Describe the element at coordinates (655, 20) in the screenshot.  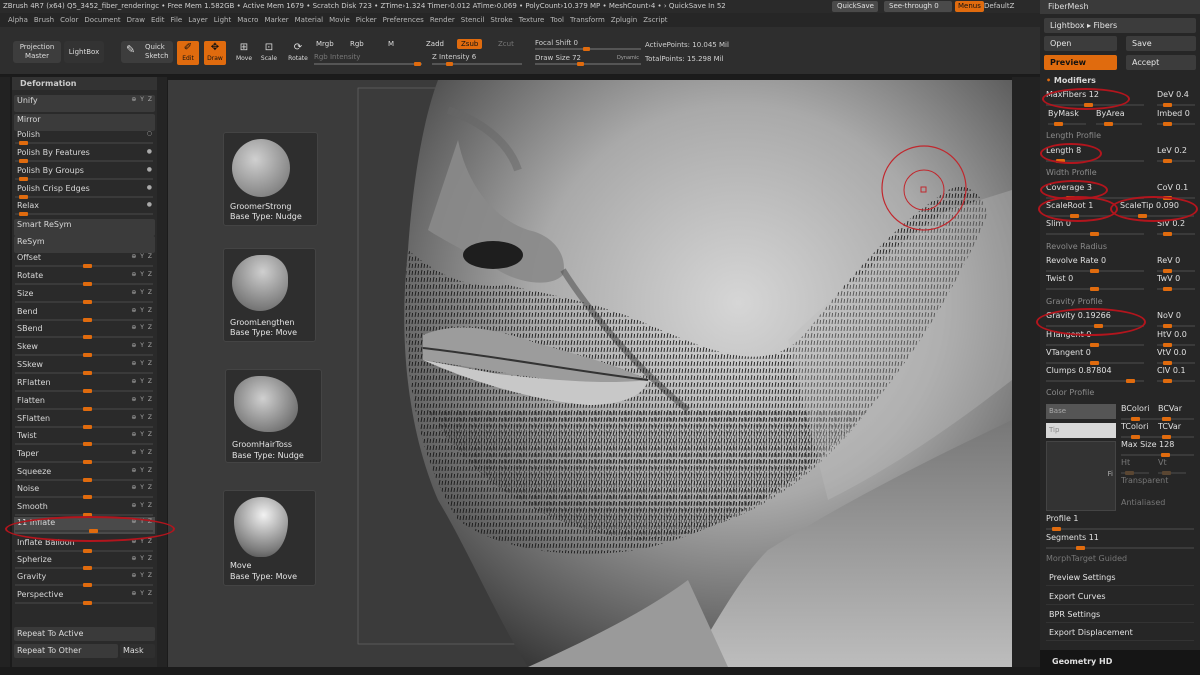
I see `menu-zscript: Zscript` at that location.